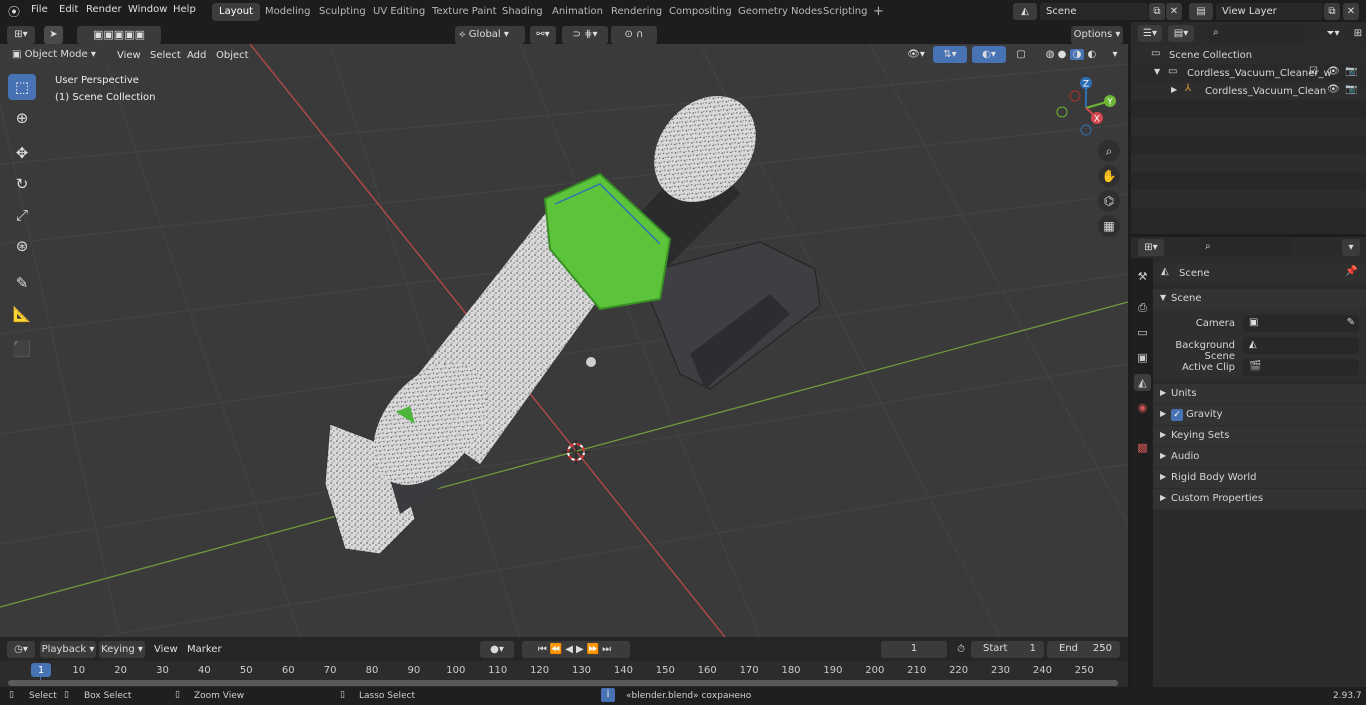  I want to click on menu-add: Add, so click(196, 55).